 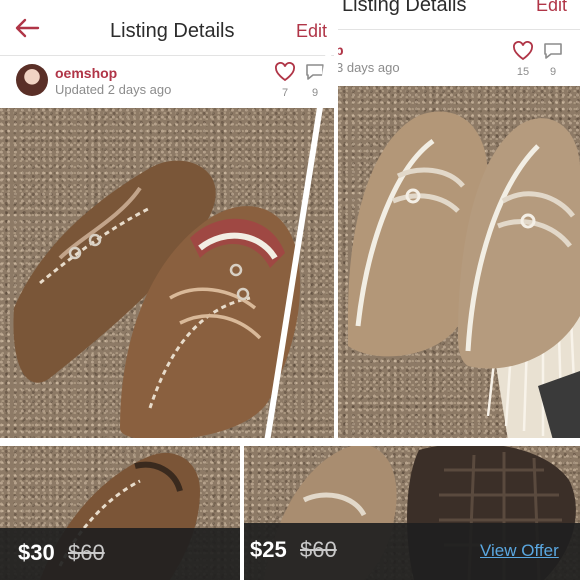 I want to click on listing-panel-bottom-right: $25 $60 View Offer, so click(x=412, y=510).